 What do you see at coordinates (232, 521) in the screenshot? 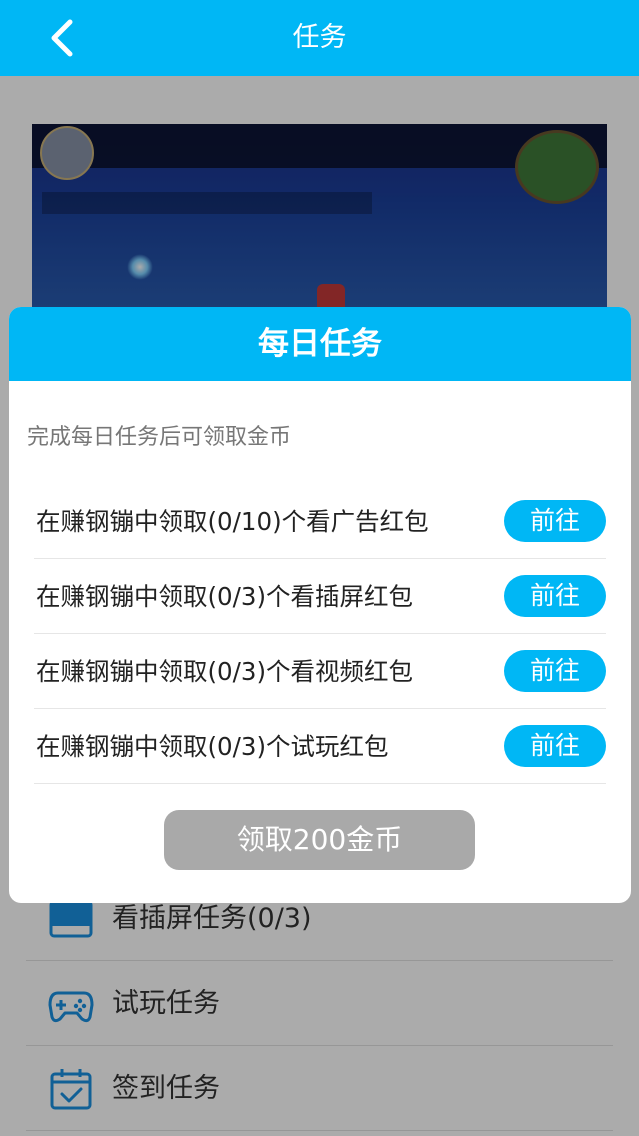
I see `task-description: 在赚钢镚中领取(0/10)个看广告红包` at bounding box center [232, 521].